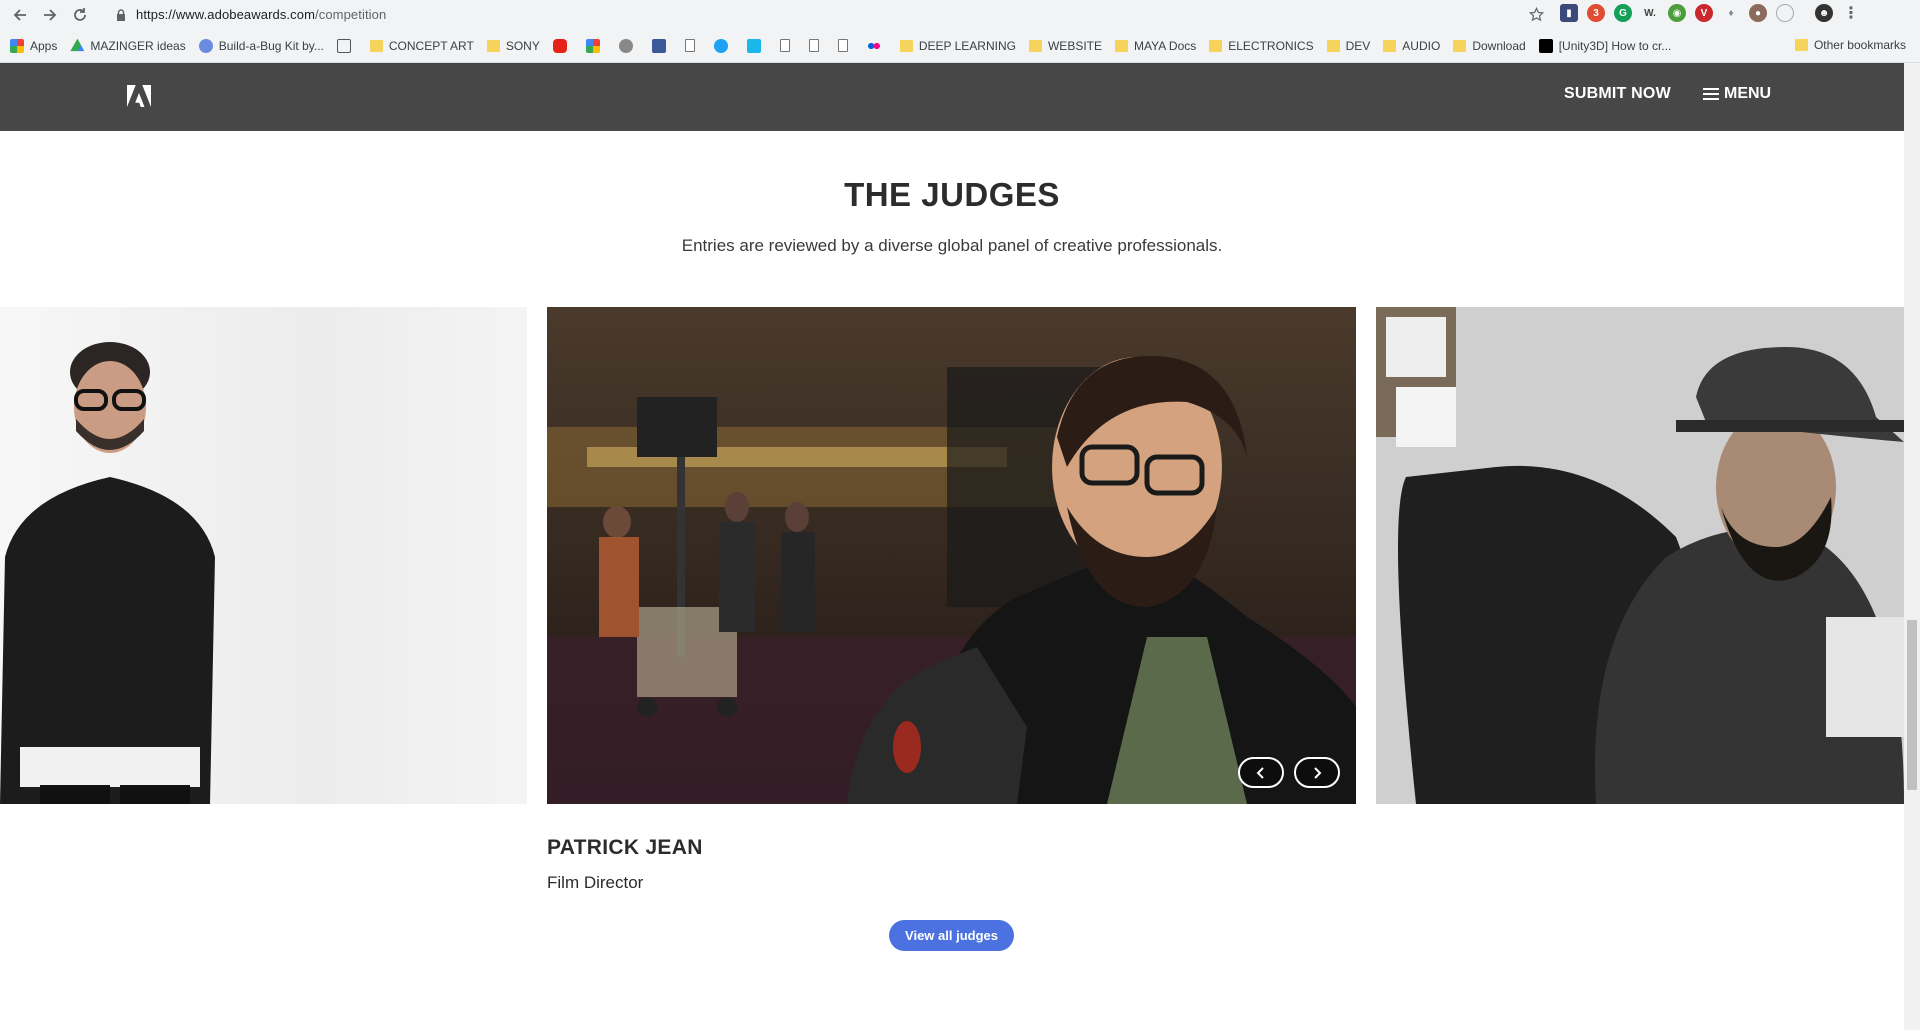  What do you see at coordinates (595, 882) in the screenshot?
I see `judge-role: Film Director` at bounding box center [595, 882].